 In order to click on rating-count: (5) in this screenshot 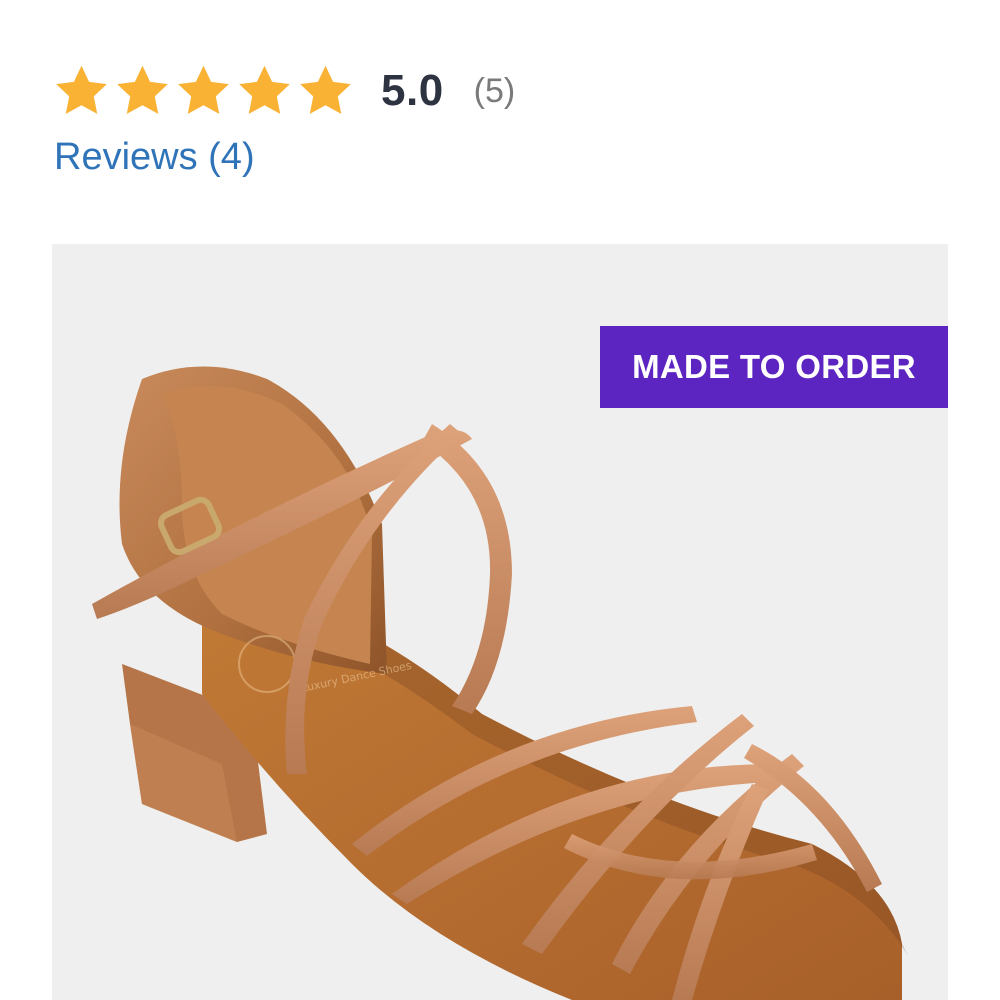, I will do `click(494, 90)`.